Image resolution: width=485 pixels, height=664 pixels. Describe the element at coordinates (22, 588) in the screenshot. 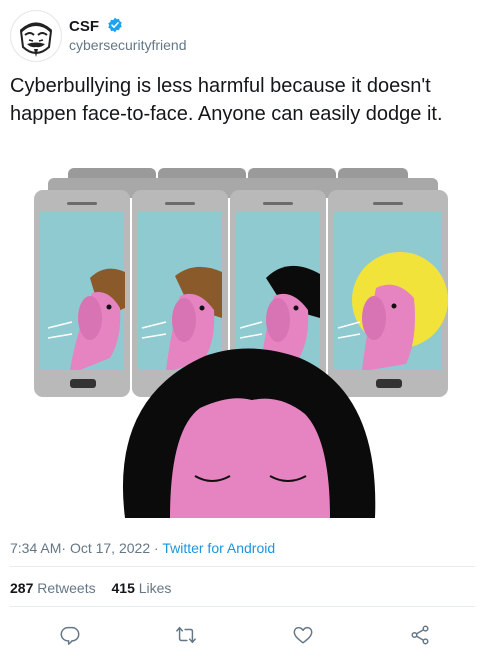

I see `retweets-count: 287` at that location.